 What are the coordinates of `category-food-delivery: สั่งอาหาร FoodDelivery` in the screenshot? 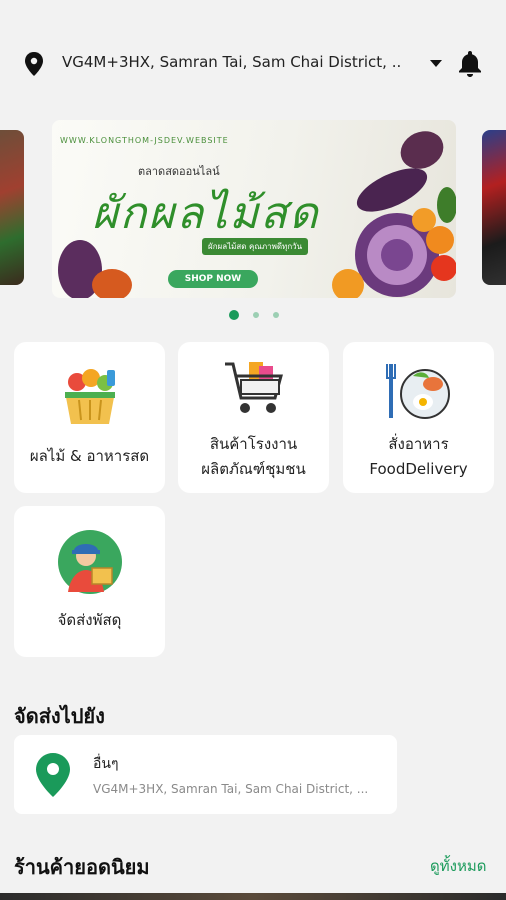 It's located at (418, 417).